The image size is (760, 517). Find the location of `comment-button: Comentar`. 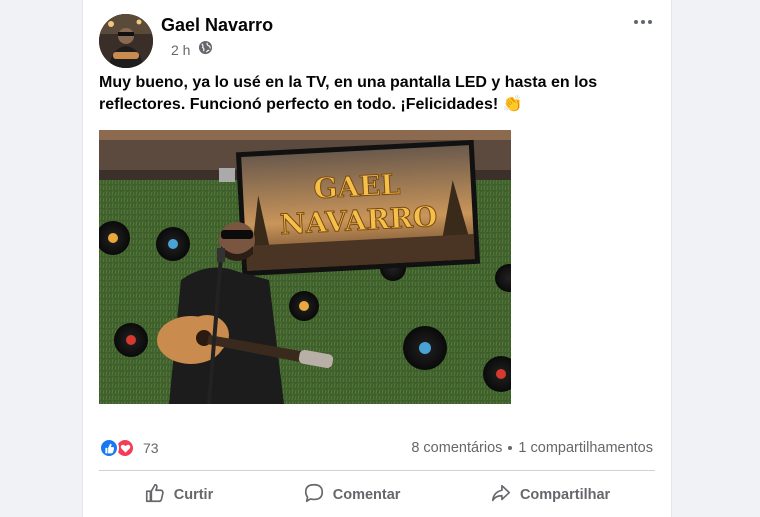

comment-button: Comentar is located at coordinates (352, 495).